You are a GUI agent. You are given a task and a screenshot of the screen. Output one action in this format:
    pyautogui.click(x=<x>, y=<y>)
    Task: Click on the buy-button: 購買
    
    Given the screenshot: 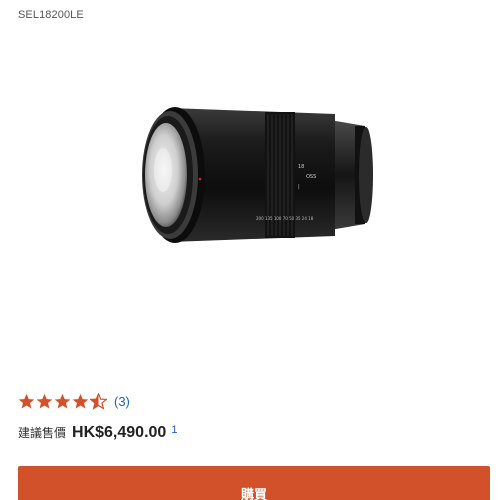 What is the action you would take?
    pyautogui.click(x=254, y=483)
    